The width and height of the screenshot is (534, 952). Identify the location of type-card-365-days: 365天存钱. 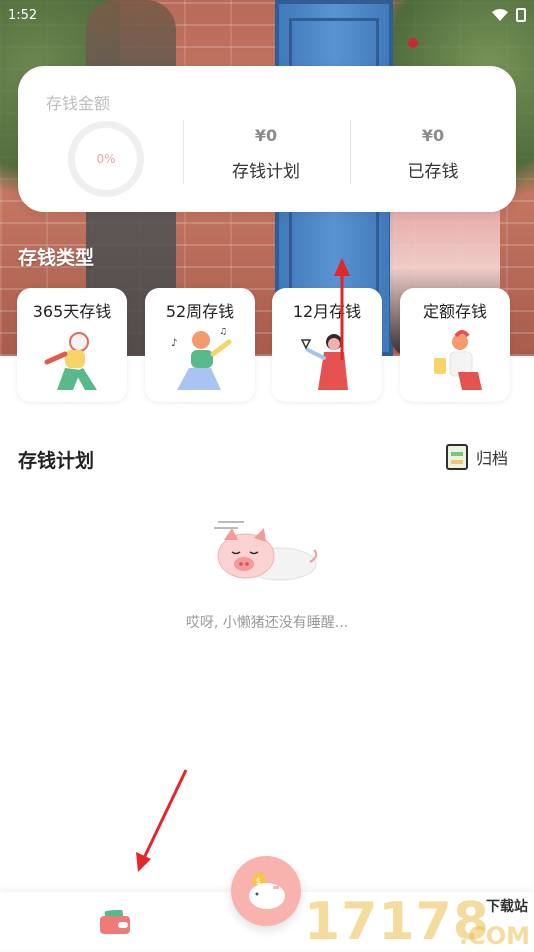
(72, 345).